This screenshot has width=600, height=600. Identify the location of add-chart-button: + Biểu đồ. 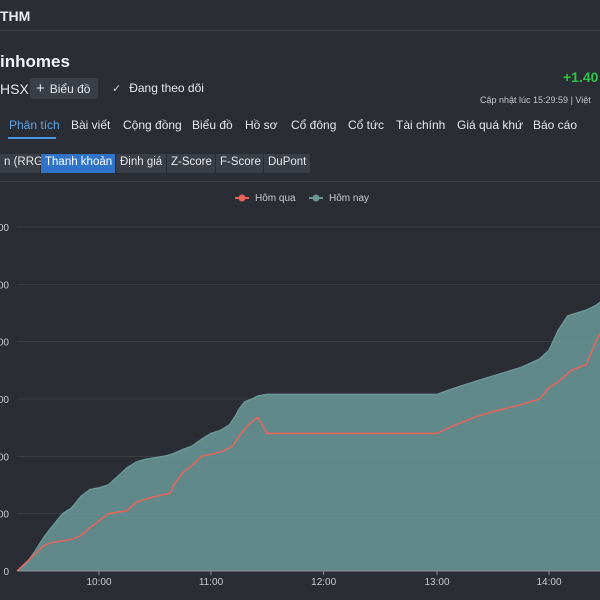
(64, 88).